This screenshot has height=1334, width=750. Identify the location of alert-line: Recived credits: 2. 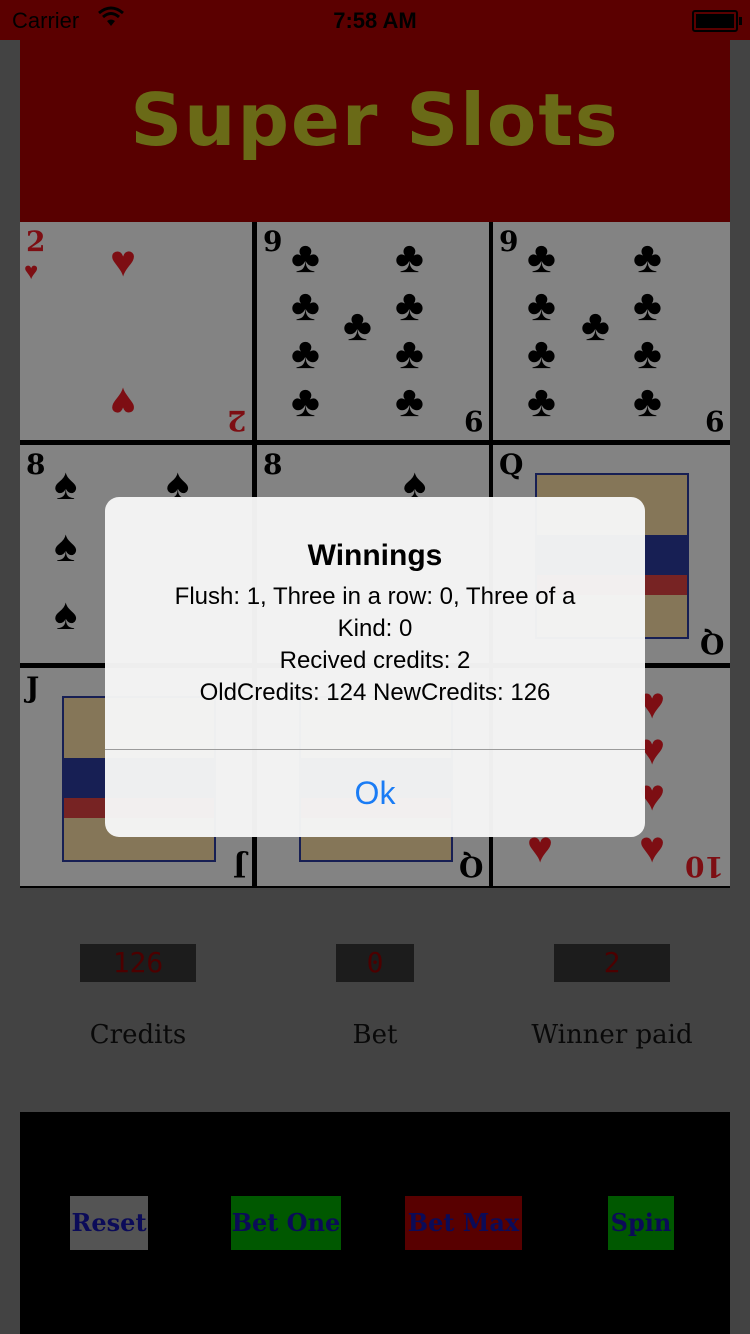
(375, 660).